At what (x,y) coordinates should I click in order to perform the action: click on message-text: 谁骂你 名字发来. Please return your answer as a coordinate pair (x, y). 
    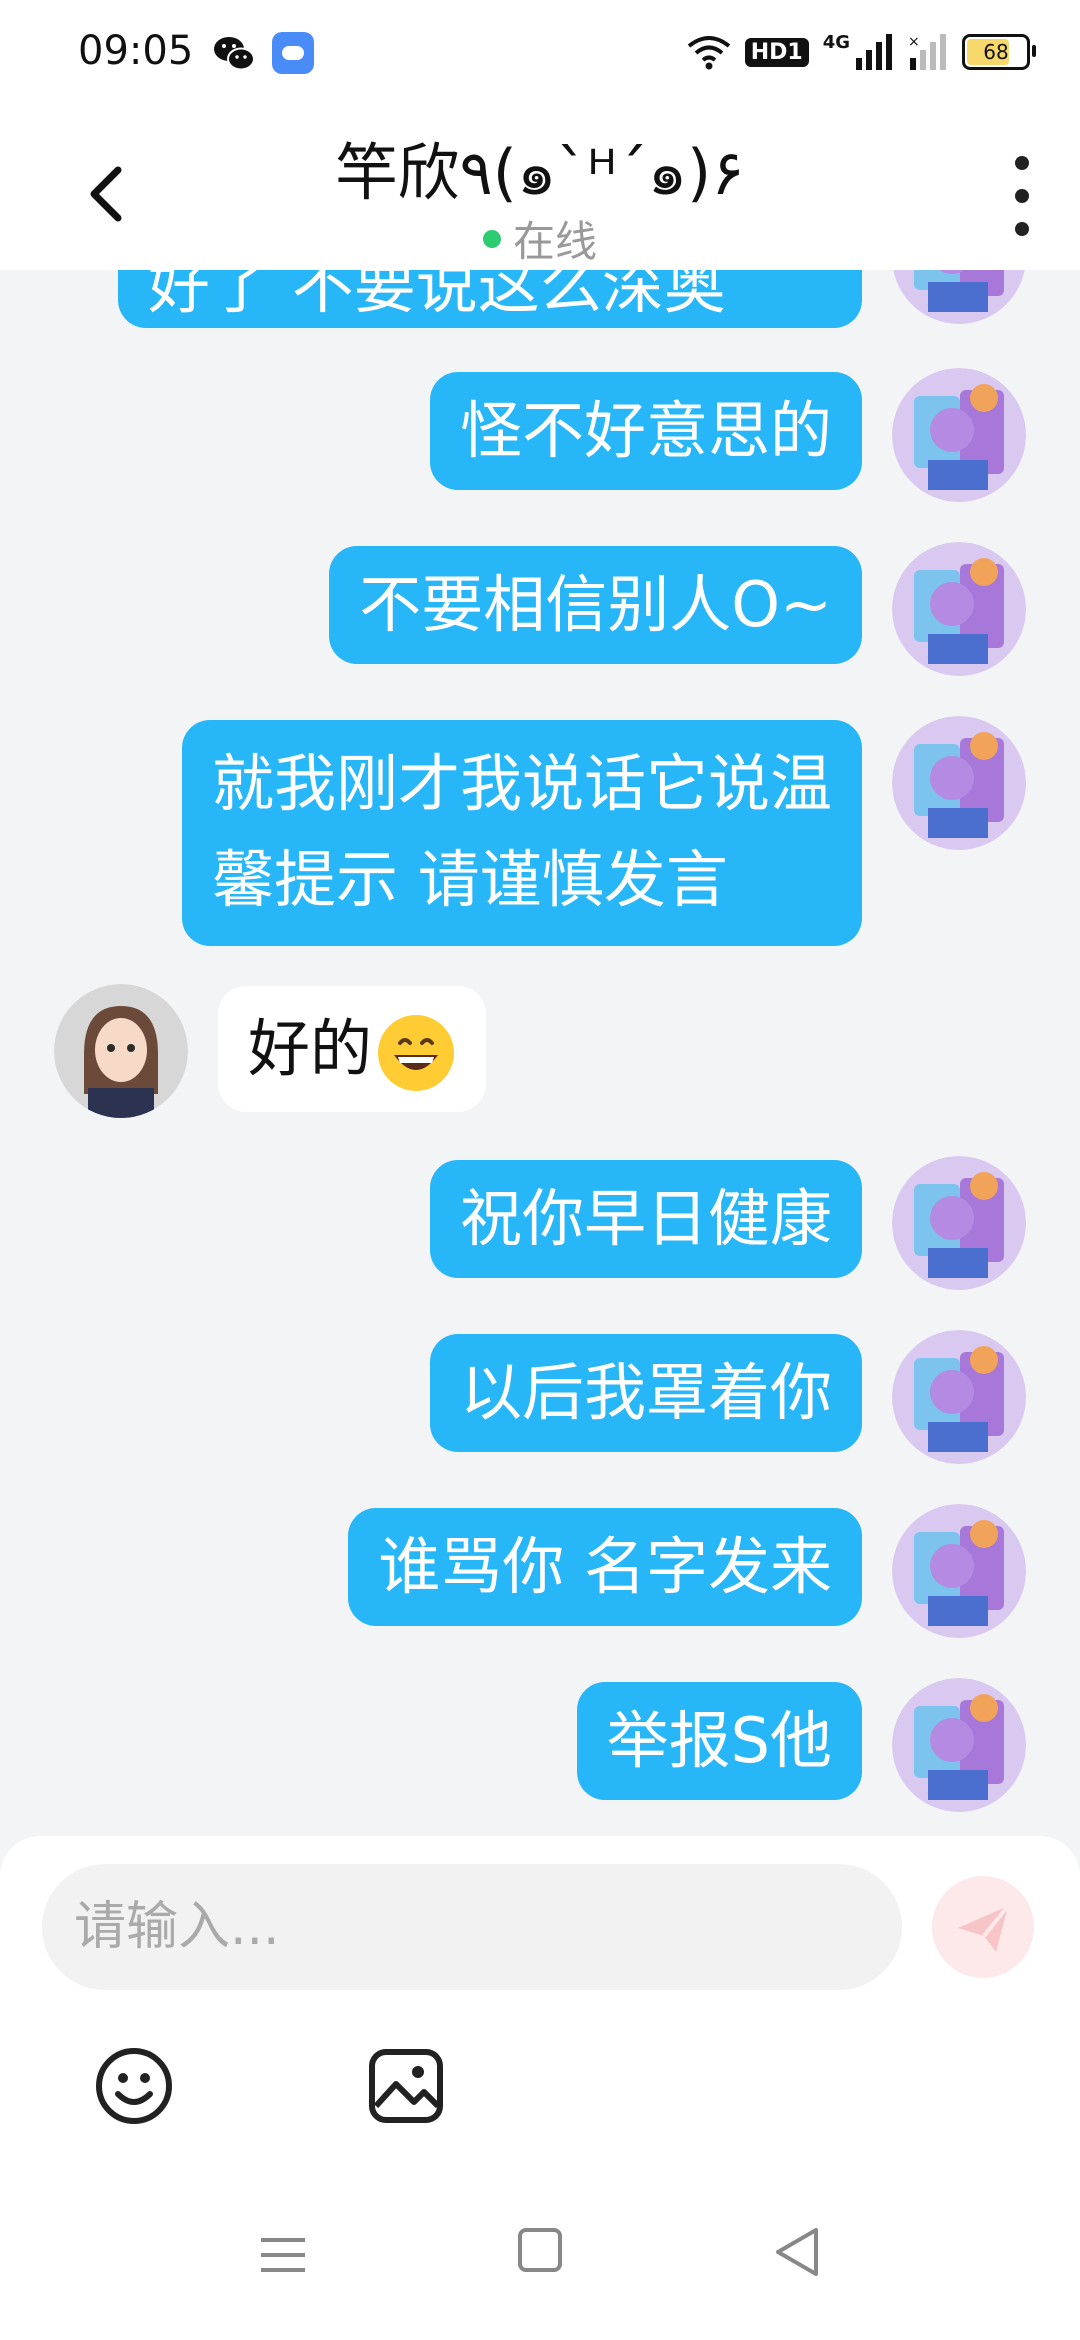
    Looking at the image, I should click on (605, 1566).